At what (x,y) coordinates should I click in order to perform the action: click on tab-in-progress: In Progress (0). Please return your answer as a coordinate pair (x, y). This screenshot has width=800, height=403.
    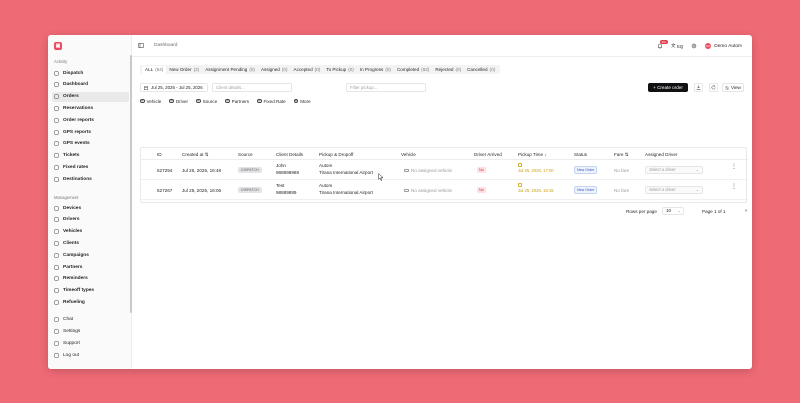
    Looking at the image, I should click on (375, 70).